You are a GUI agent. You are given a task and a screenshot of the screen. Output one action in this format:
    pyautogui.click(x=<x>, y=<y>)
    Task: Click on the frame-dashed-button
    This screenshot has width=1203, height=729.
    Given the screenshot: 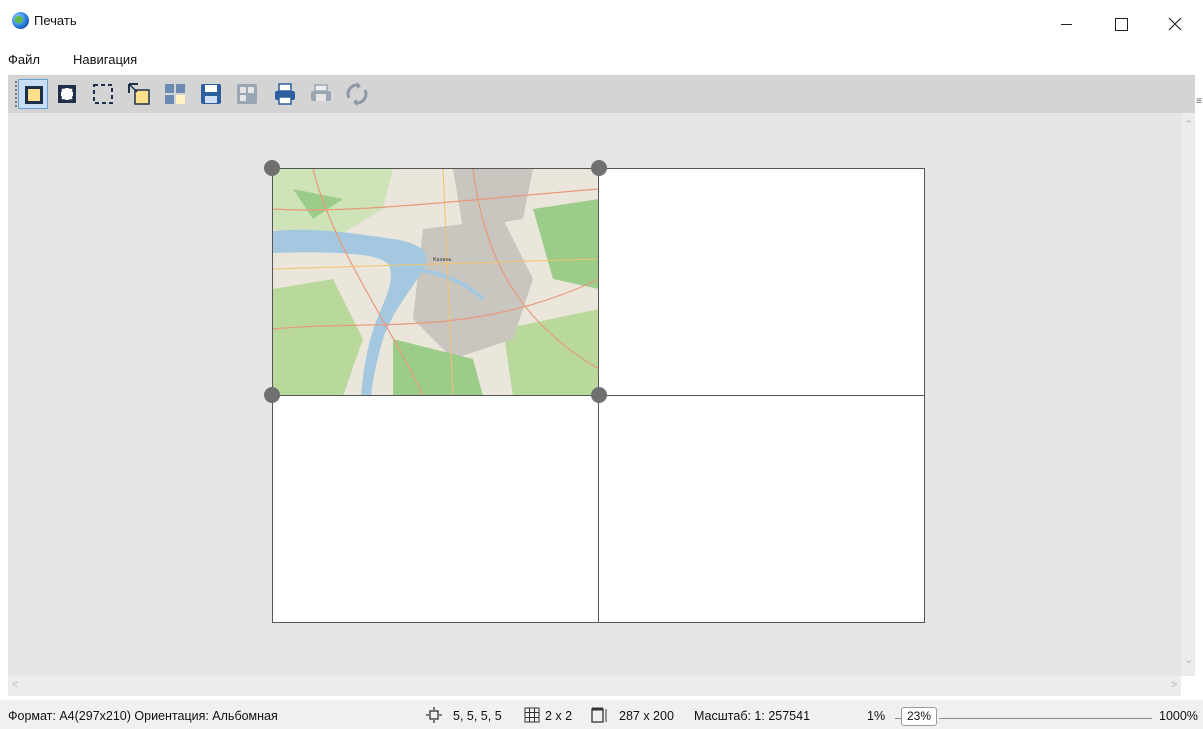 What is the action you would take?
    pyautogui.click(x=103, y=94)
    